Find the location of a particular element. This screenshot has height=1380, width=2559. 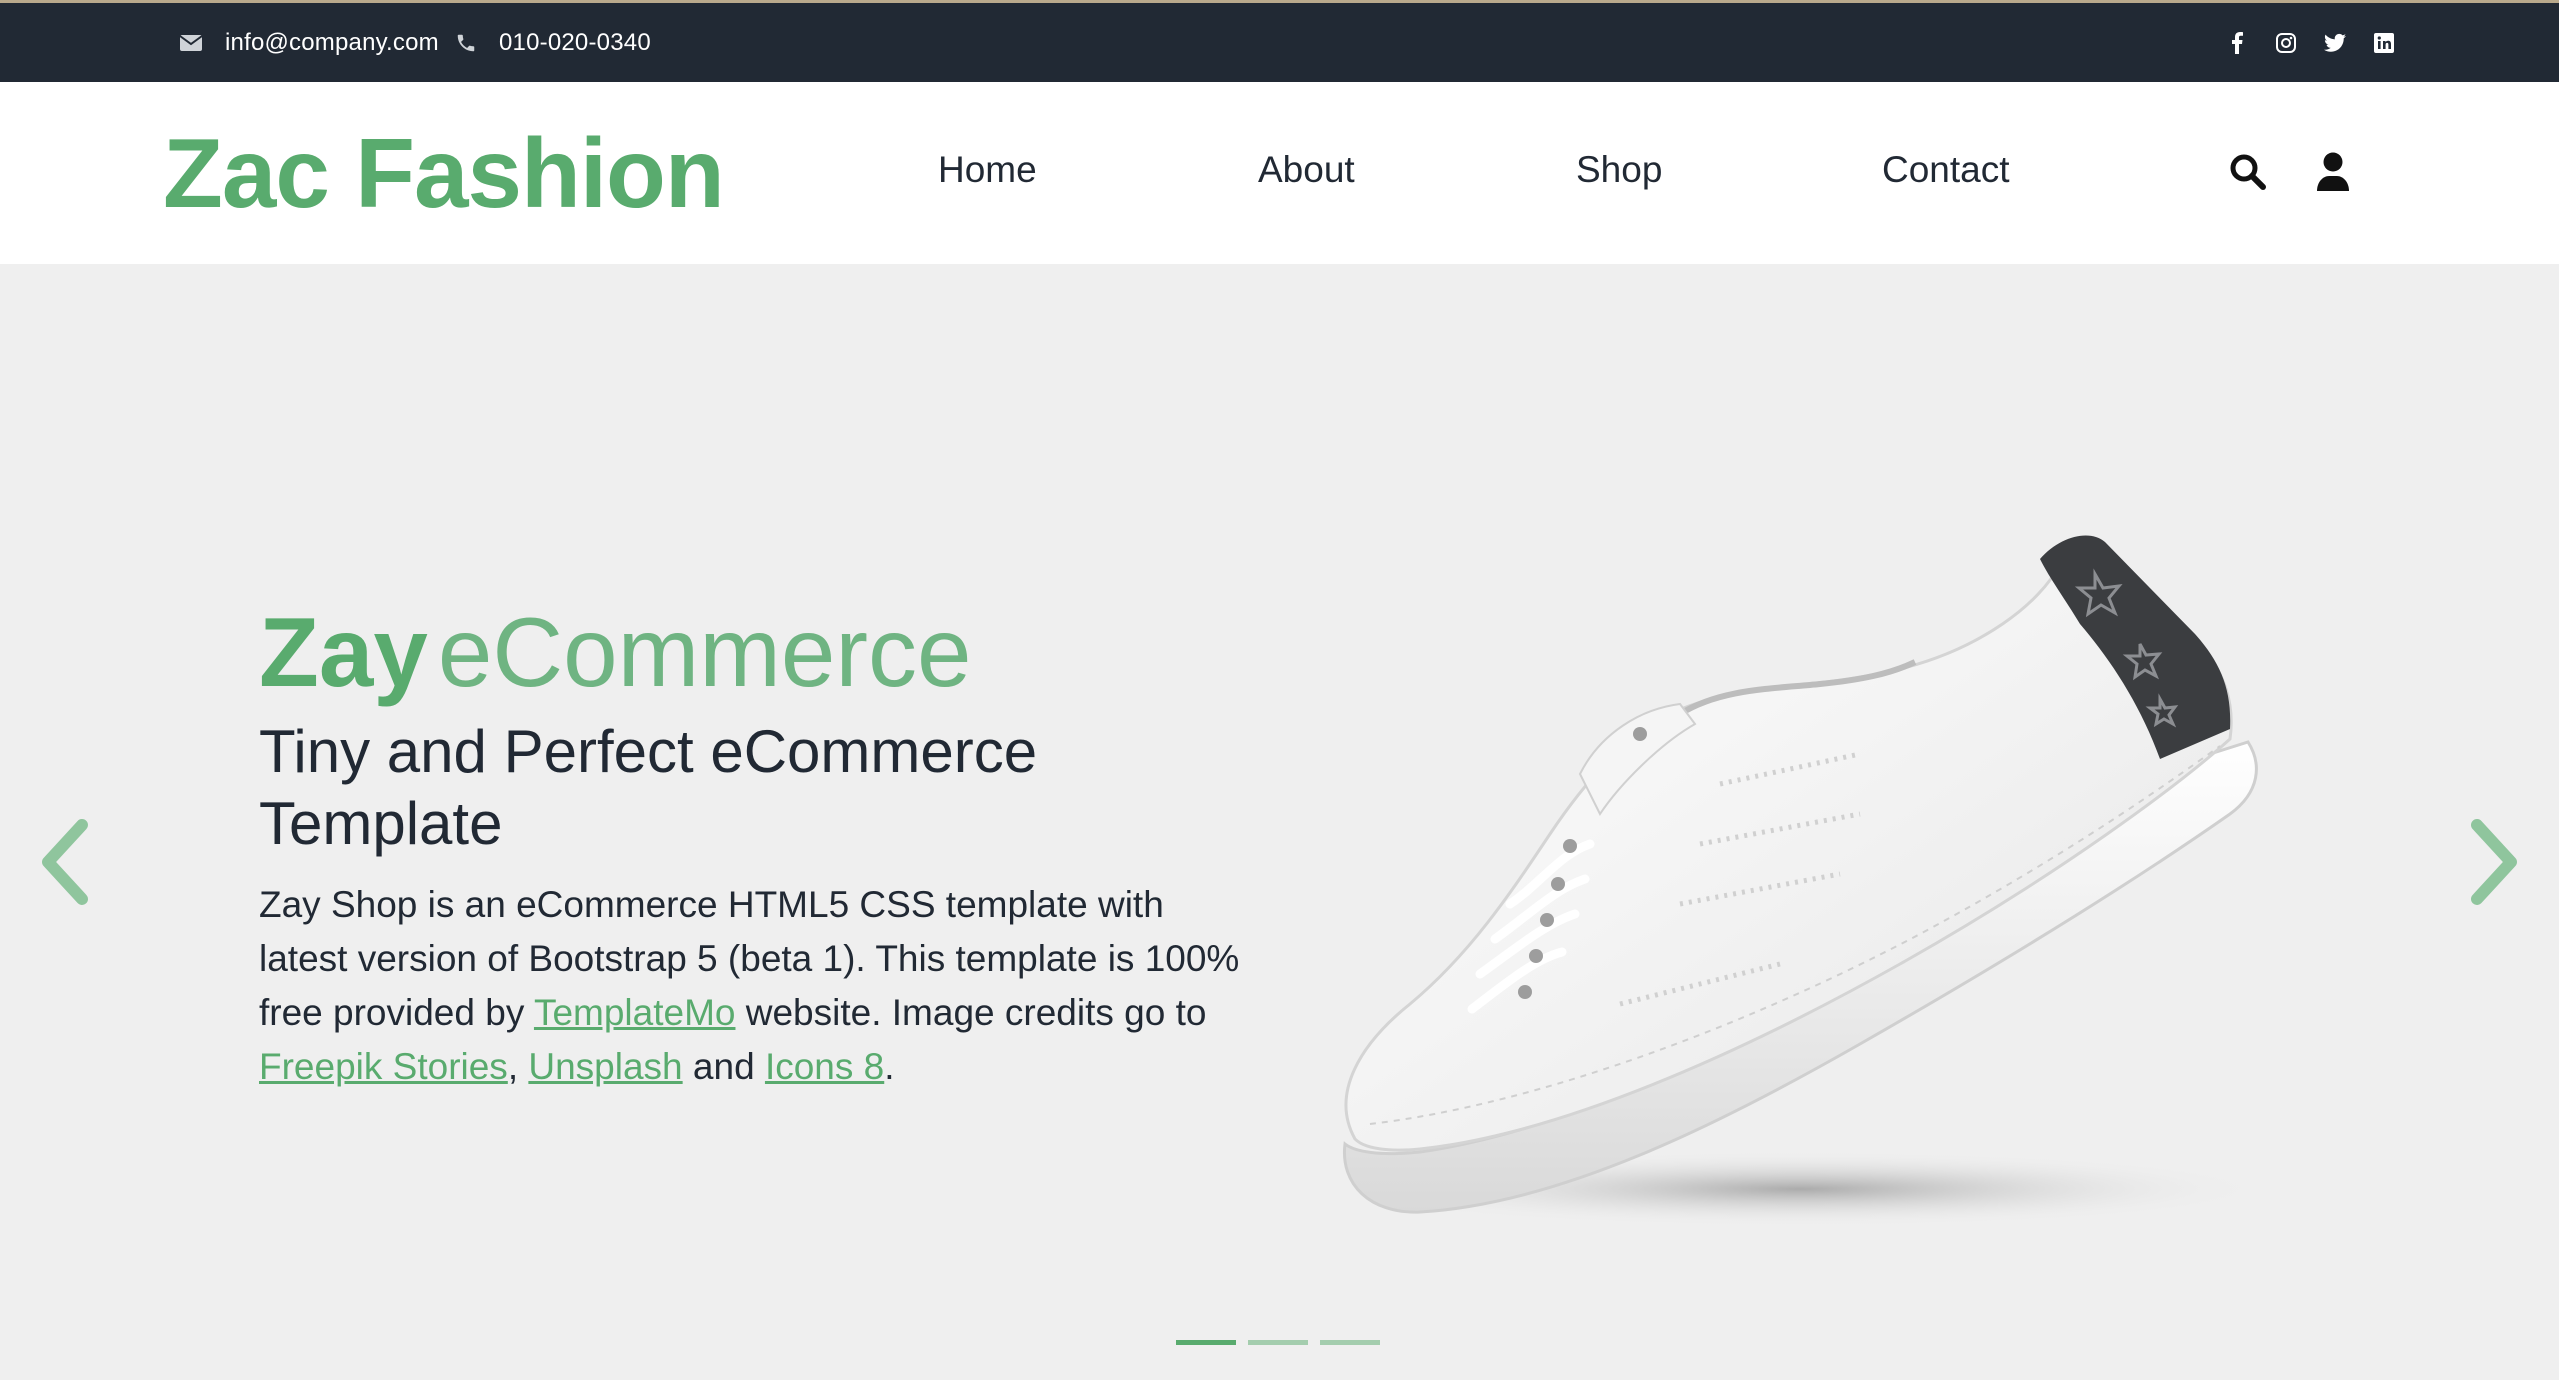

user-icon is located at coordinates (2333, 172).